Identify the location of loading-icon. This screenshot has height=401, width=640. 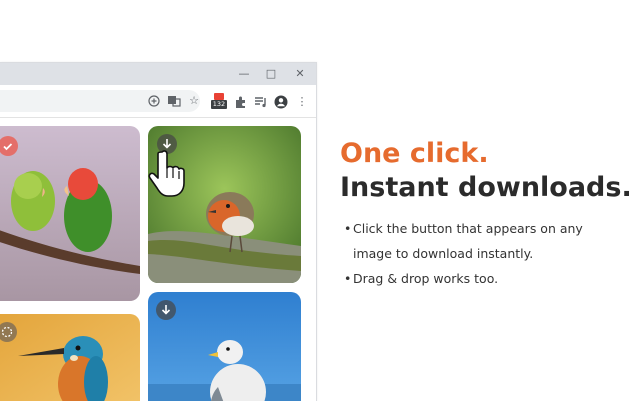
(8, 332).